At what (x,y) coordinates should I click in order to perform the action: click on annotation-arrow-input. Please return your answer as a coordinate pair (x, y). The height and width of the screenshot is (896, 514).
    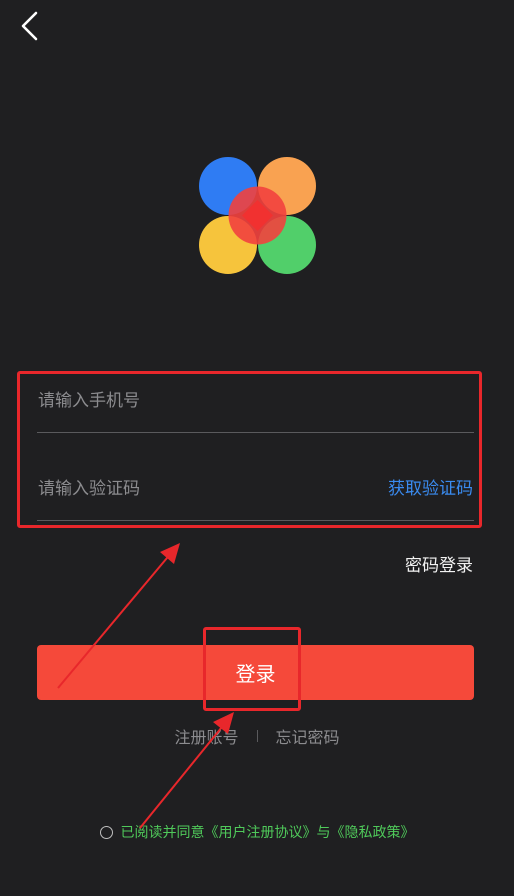
    Looking at the image, I should click on (115, 620).